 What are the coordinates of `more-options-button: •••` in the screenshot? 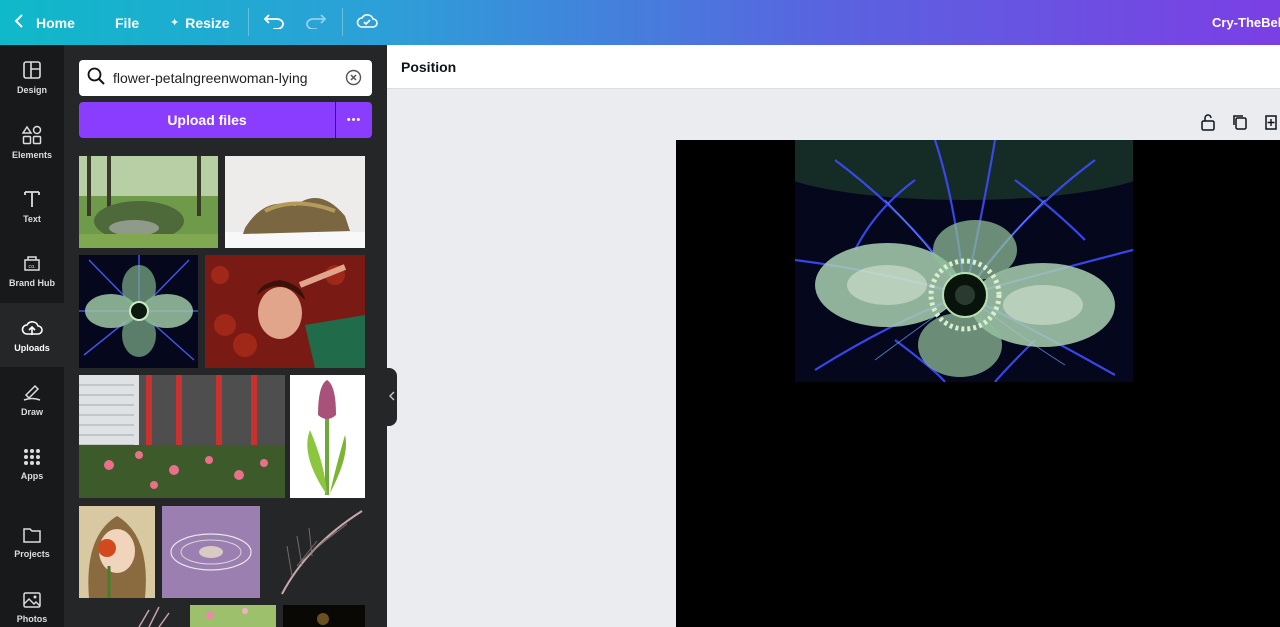 It's located at (354, 120).